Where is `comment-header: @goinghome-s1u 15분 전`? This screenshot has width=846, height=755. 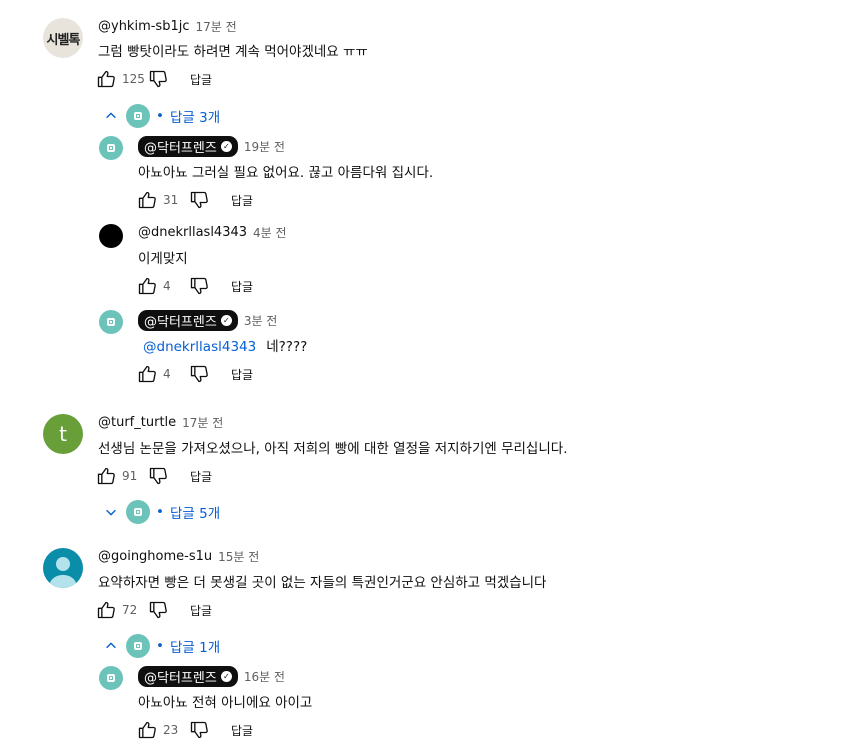
comment-header: @goinghome-s1u 15분 전 is located at coordinates (178, 556).